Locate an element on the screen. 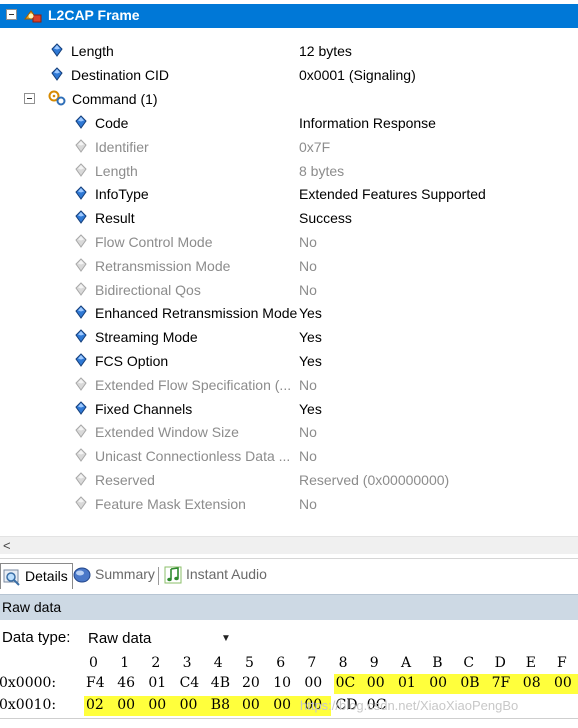 The height and width of the screenshot is (728, 578). hex-byte: 7F is located at coordinates (507, 685).